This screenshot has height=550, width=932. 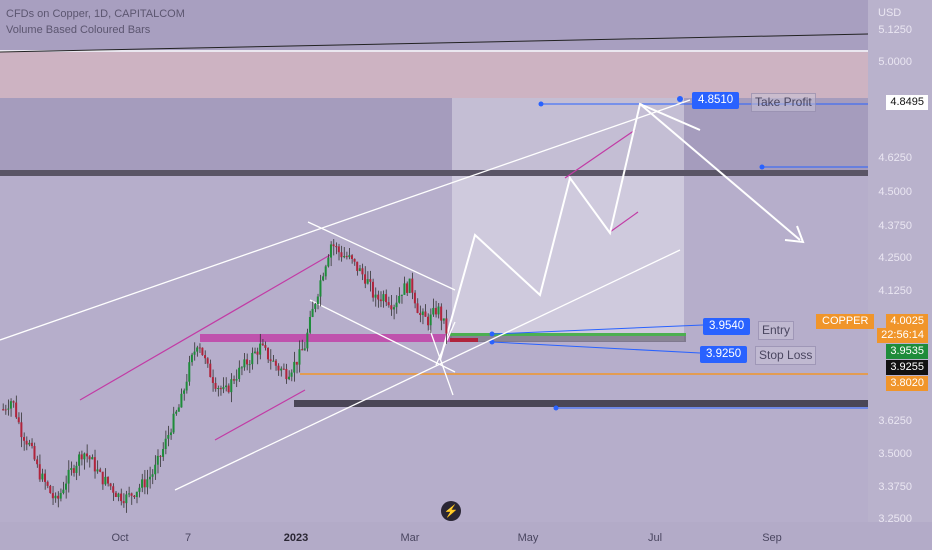 I want to click on currency-label: USD, so click(x=889, y=13).